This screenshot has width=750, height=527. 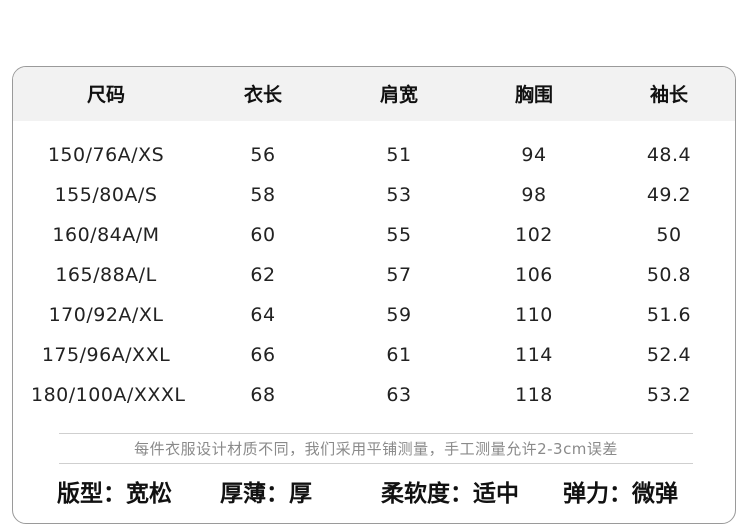 I want to click on length-cell: 66, so click(x=263, y=355).